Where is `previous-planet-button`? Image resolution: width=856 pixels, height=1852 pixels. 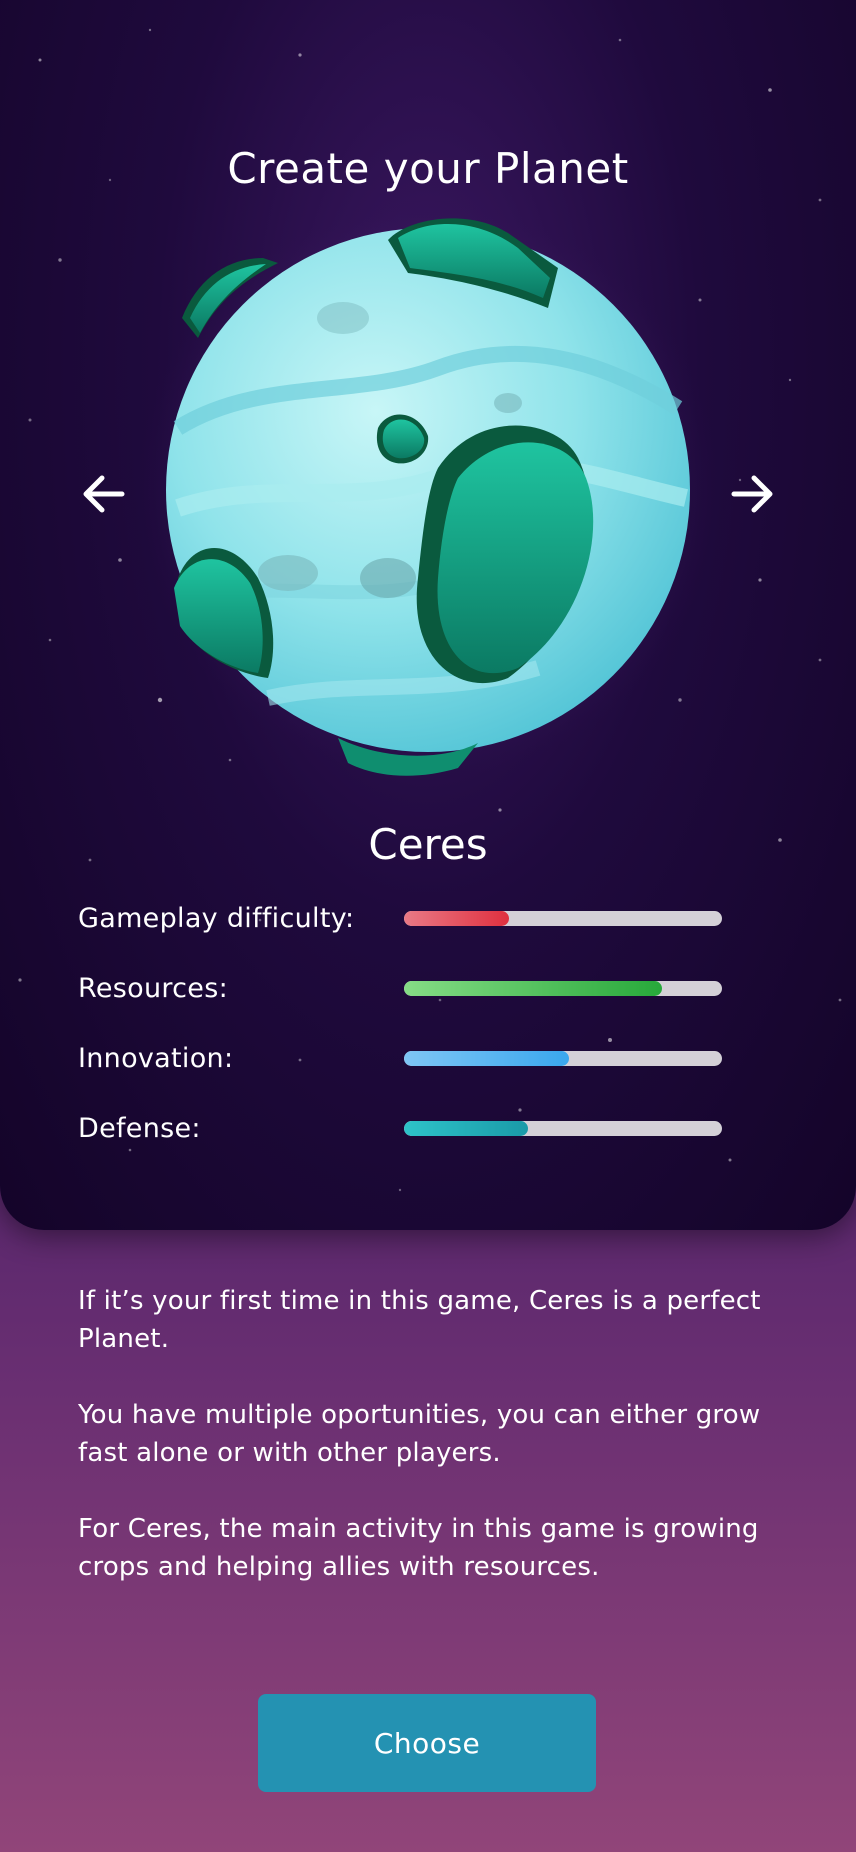 previous-planet-button is located at coordinates (104, 494).